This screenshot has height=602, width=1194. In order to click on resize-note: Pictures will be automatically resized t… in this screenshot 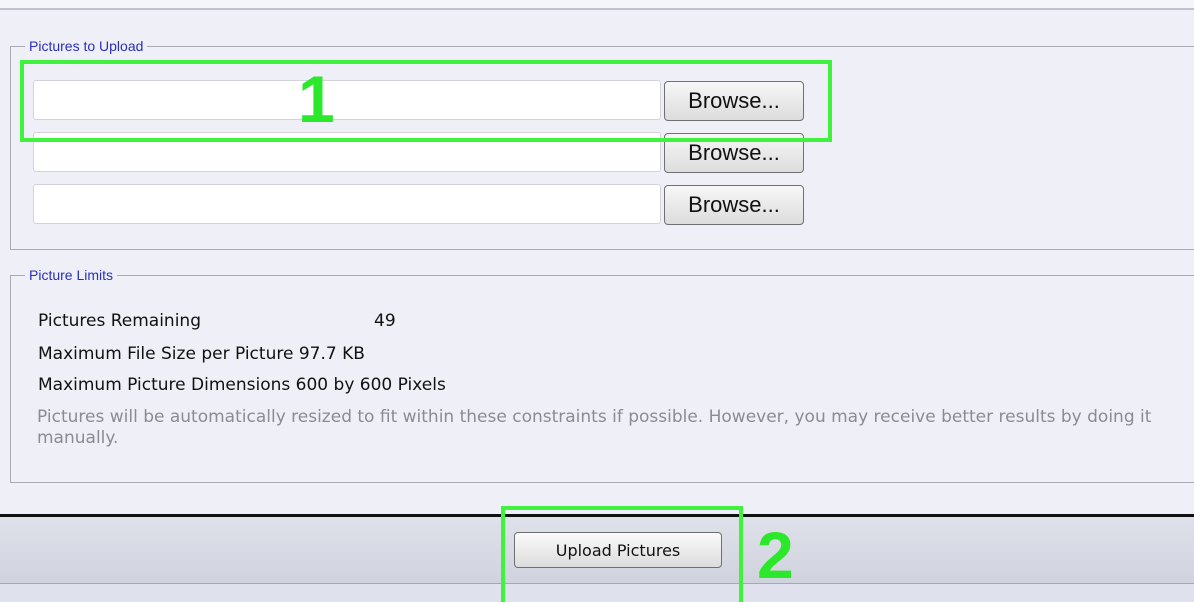, I will do `click(594, 427)`.